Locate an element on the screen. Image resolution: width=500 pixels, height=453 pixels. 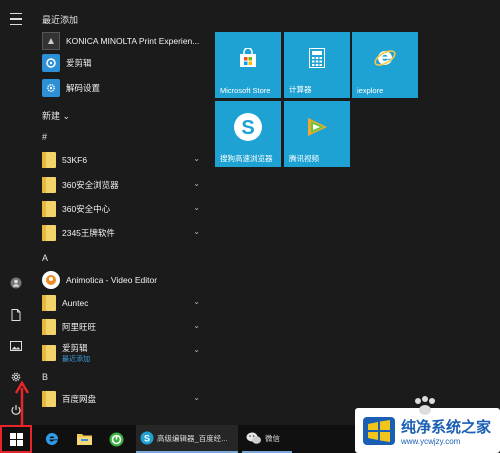
app-item-label: 阿里旺旺 is located at coordinates (79, 327).